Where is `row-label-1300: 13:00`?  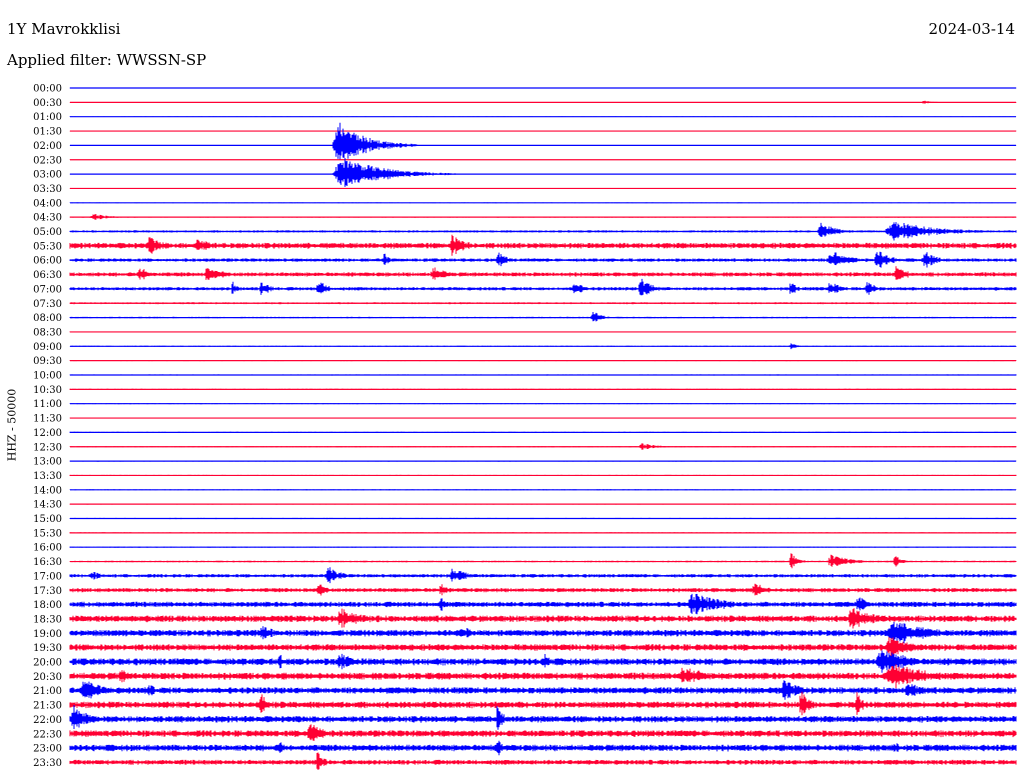
row-label-1300: 13:00 is located at coordinates (47, 462).